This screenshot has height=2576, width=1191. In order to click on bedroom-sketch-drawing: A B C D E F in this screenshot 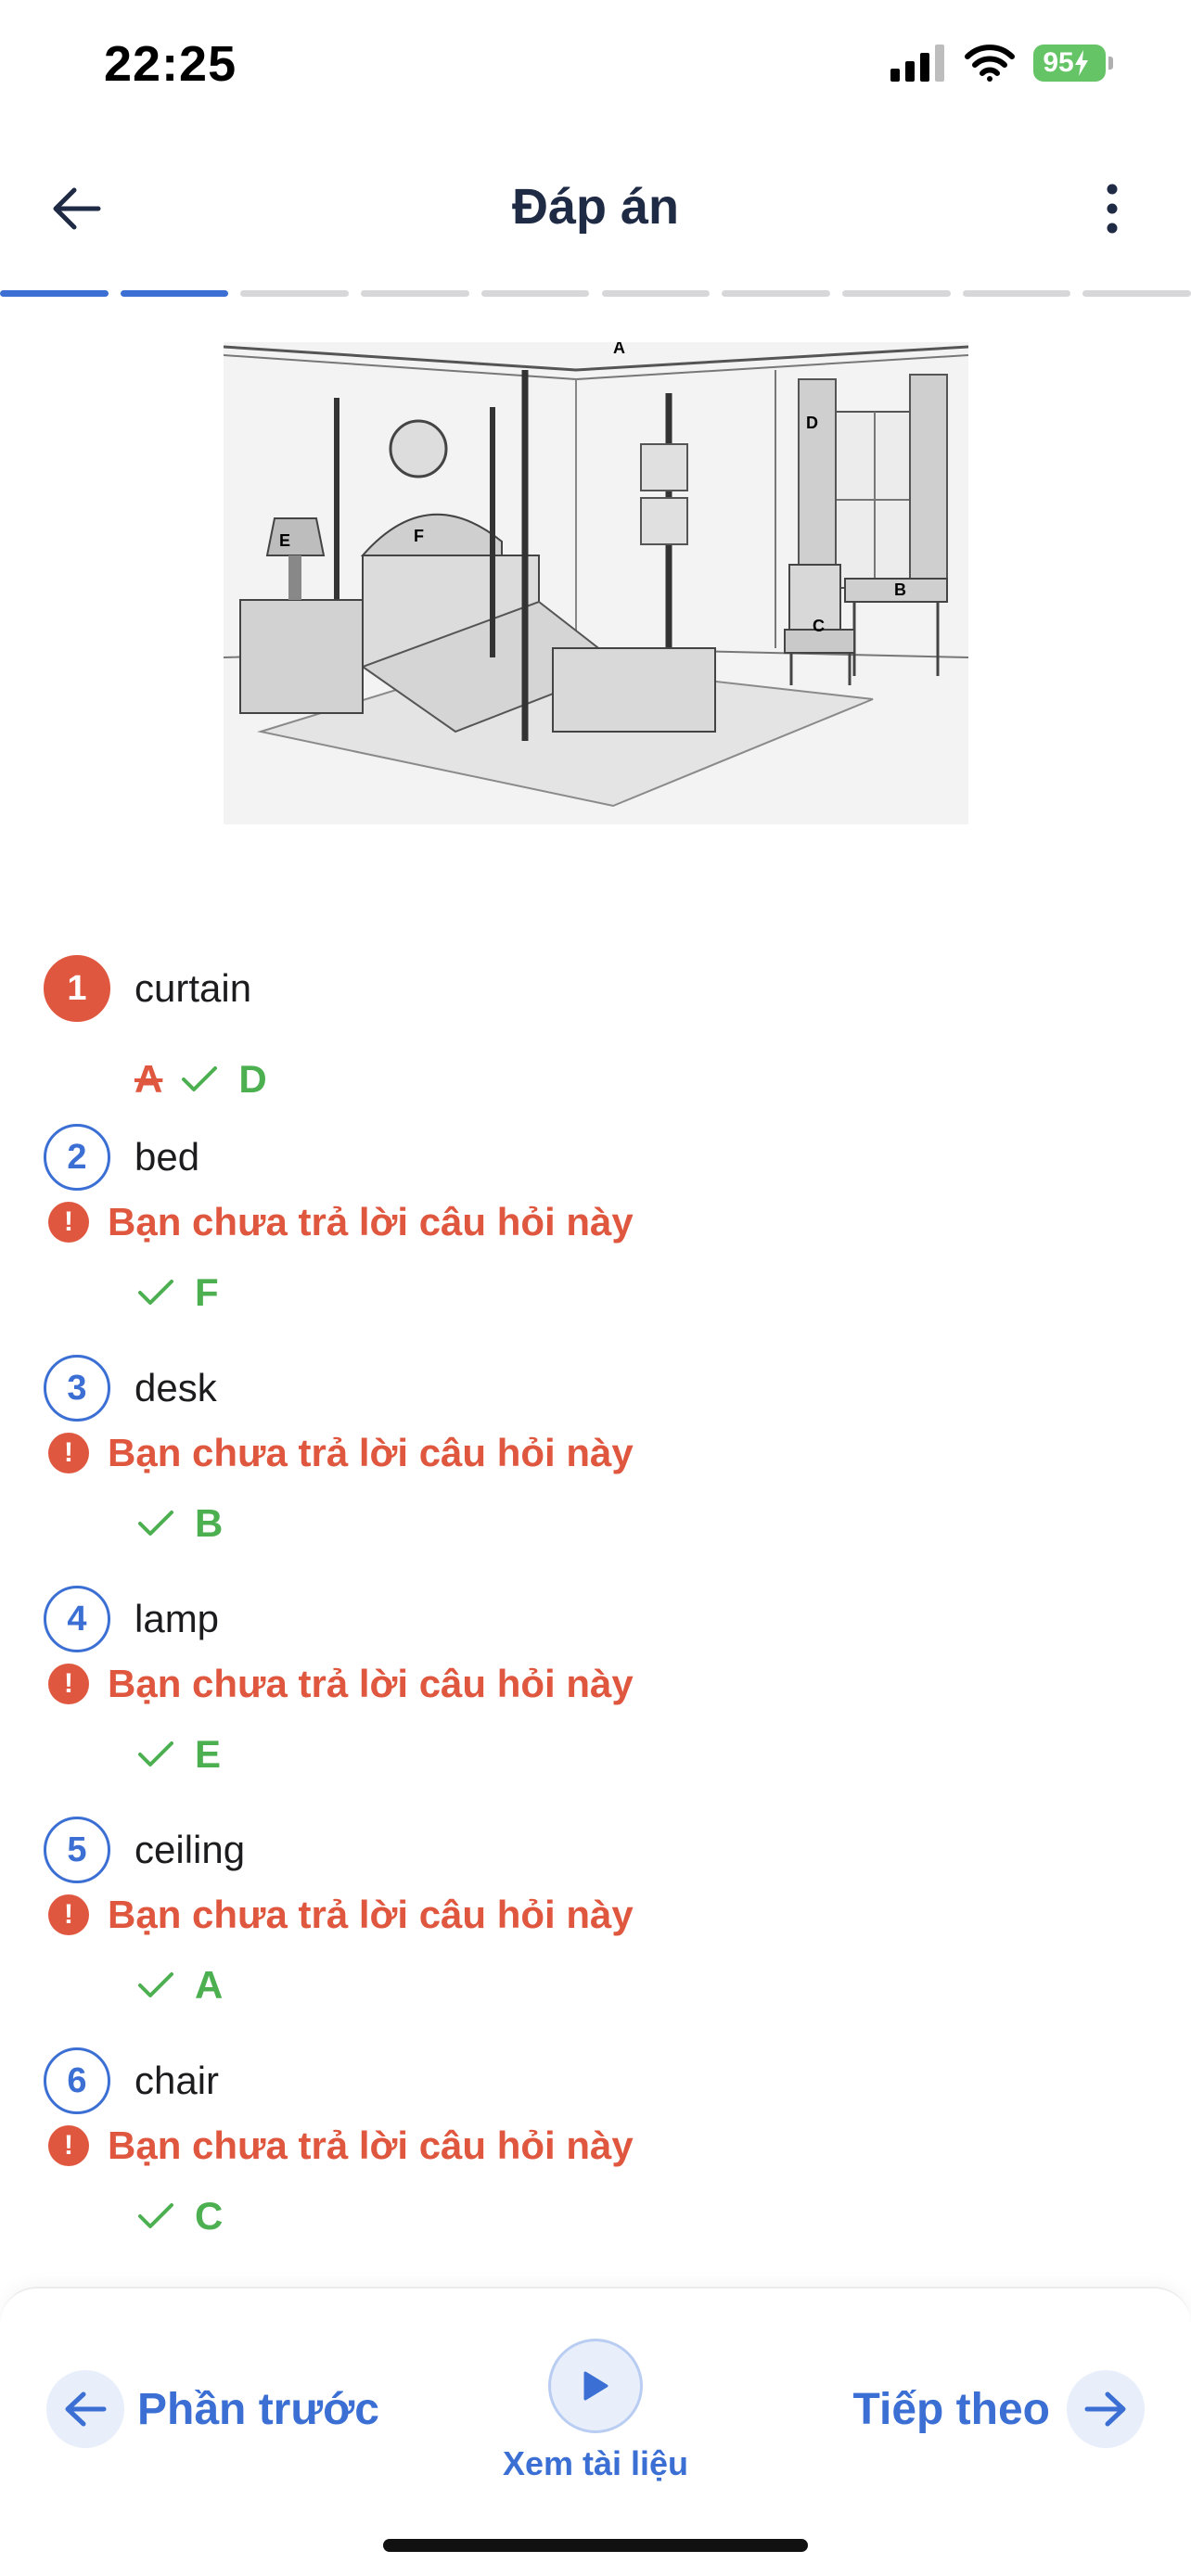, I will do `click(596, 581)`.